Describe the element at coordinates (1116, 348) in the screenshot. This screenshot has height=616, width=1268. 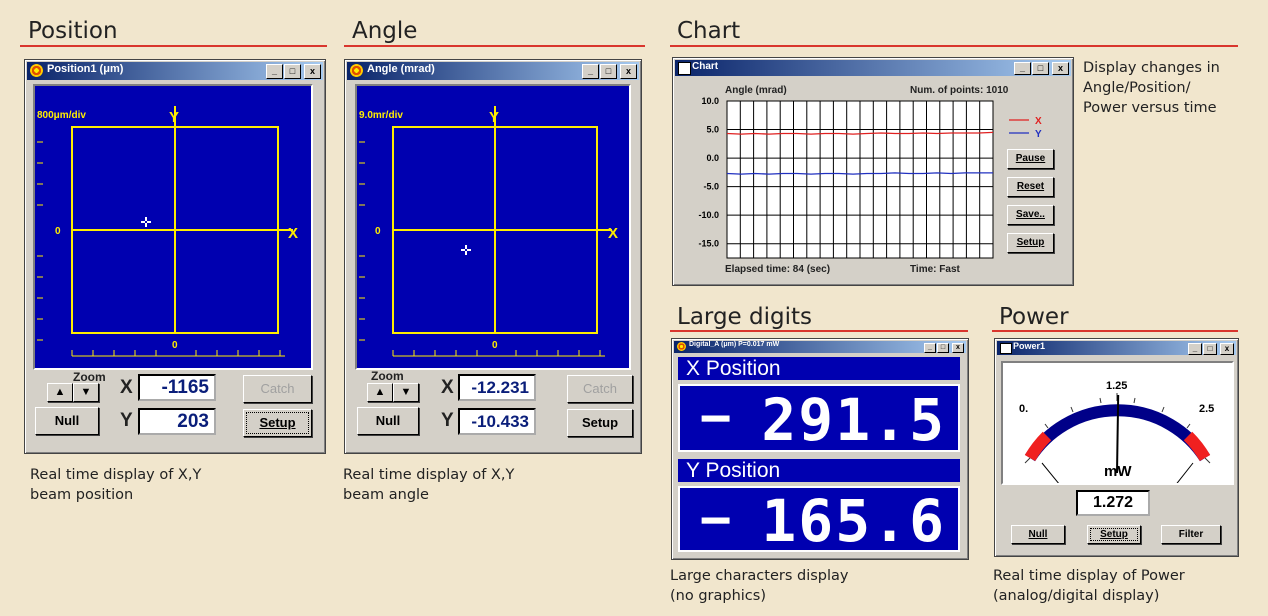
I see `power-title-bar: Power1 _ □ x` at that location.